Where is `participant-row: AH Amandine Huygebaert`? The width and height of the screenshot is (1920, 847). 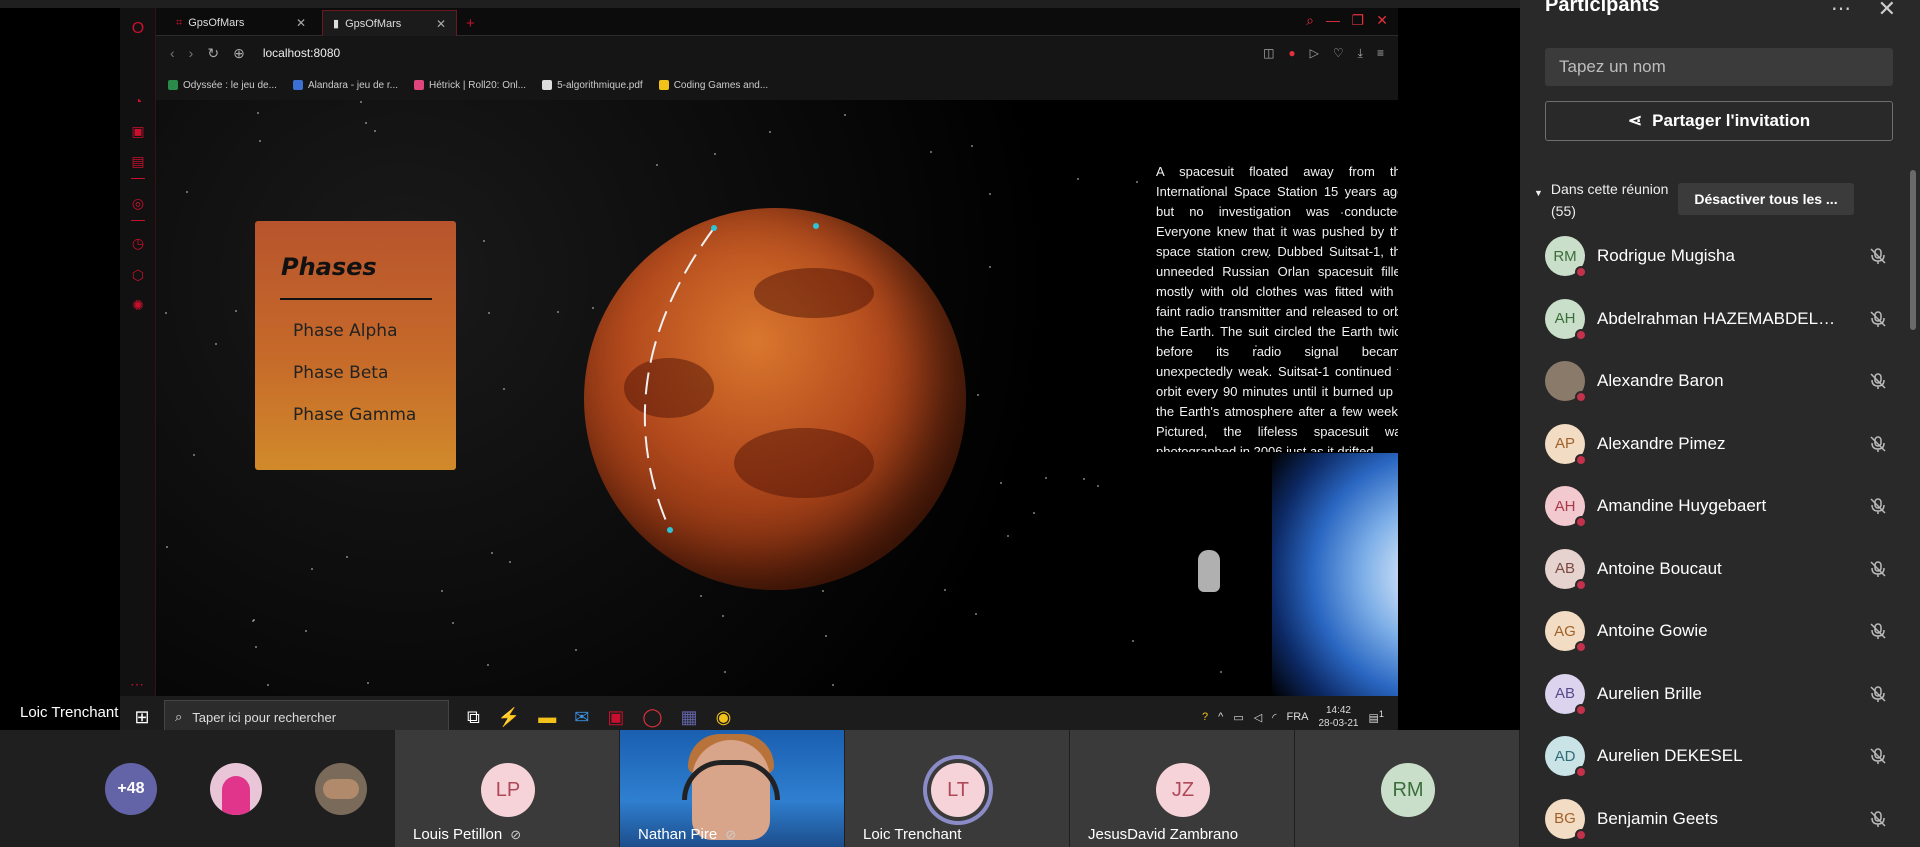
participant-row: AH Amandine Huygebaert is located at coordinates (1716, 506).